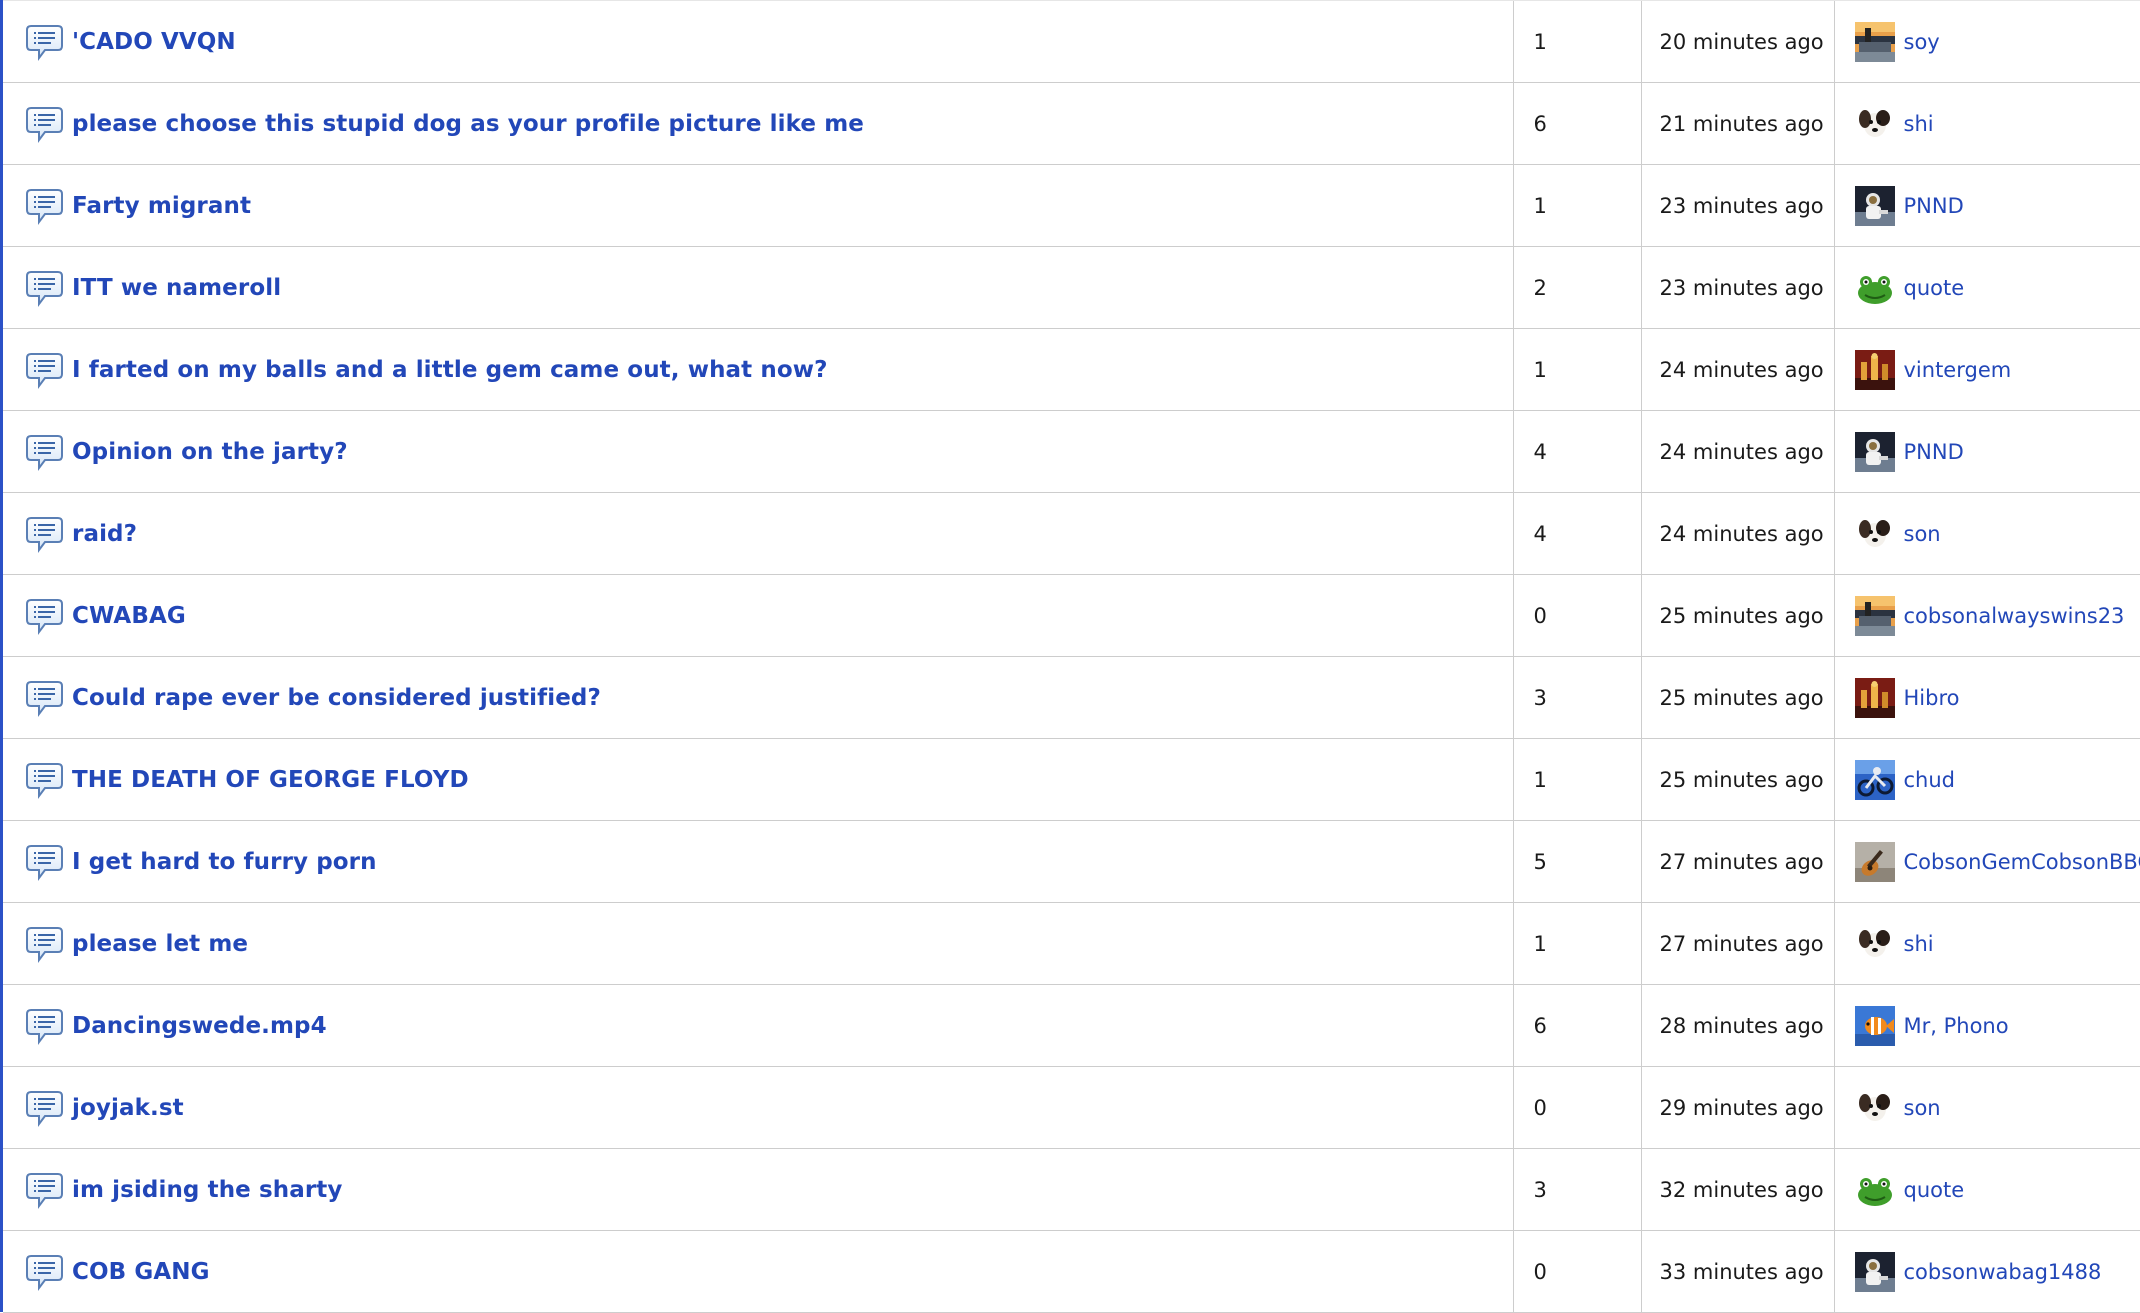  Describe the element at coordinates (176, 288) in the screenshot. I see `thread-title-link: ITT we nameroll` at that location.